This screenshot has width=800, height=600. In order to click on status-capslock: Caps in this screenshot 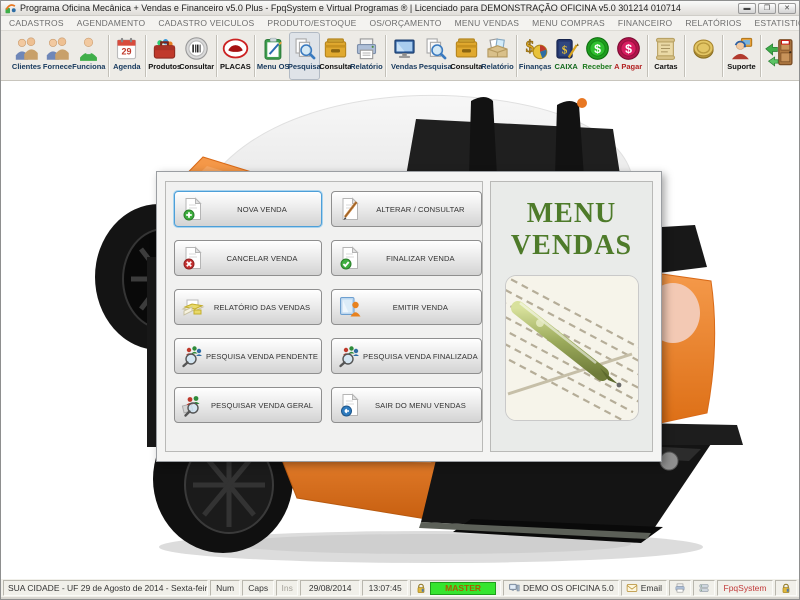, I will do `click(258, 588)`.